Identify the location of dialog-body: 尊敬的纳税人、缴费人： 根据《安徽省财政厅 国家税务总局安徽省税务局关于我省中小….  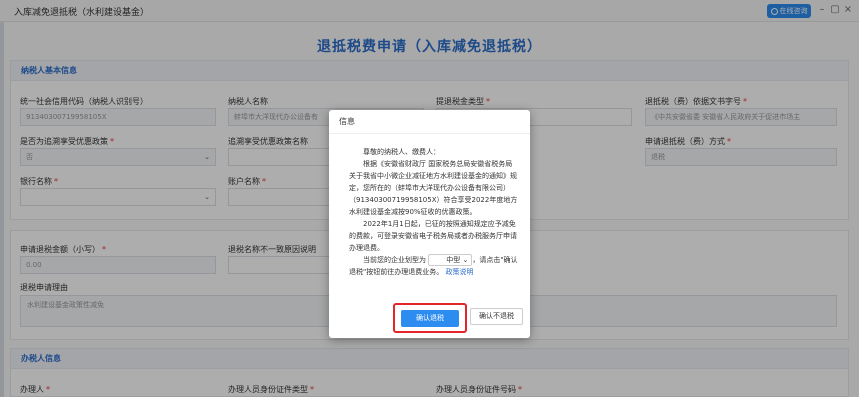
(434, 212).